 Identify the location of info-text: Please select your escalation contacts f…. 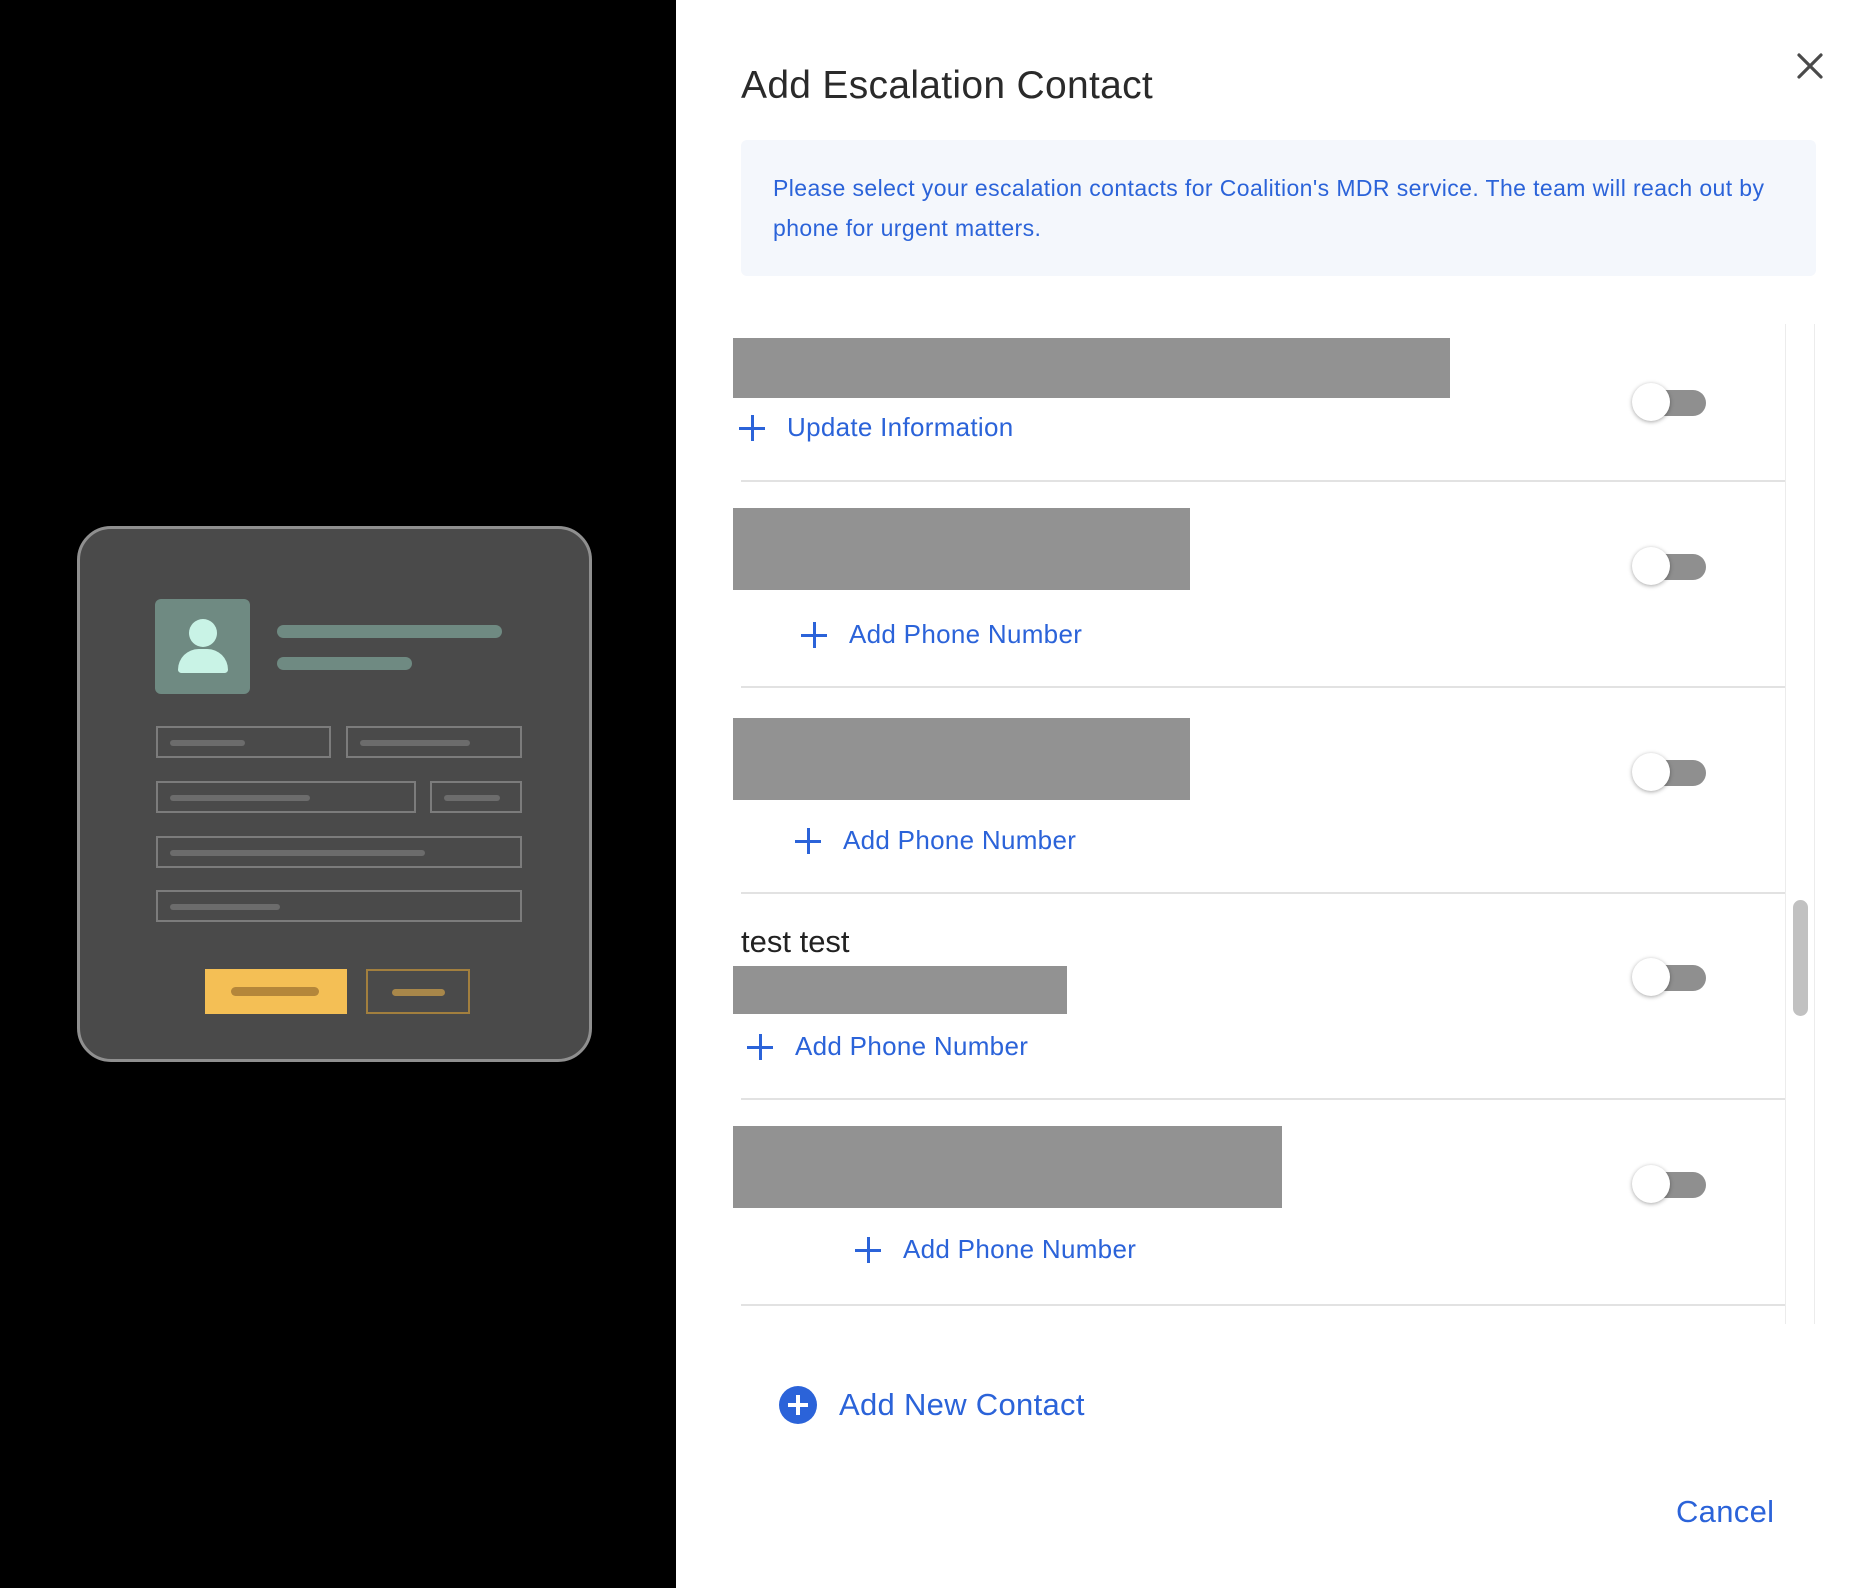
(1269, 208).